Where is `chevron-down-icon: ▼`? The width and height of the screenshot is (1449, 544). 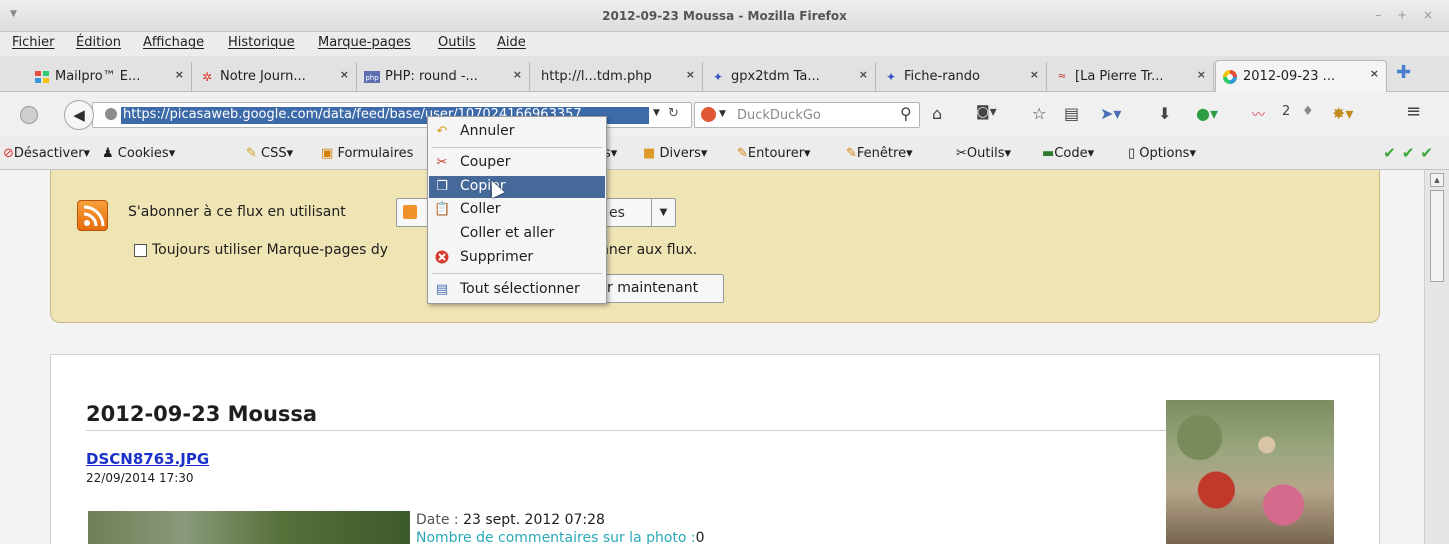
chevron-down-icon: ▼ is located at coordinates (663, 212).